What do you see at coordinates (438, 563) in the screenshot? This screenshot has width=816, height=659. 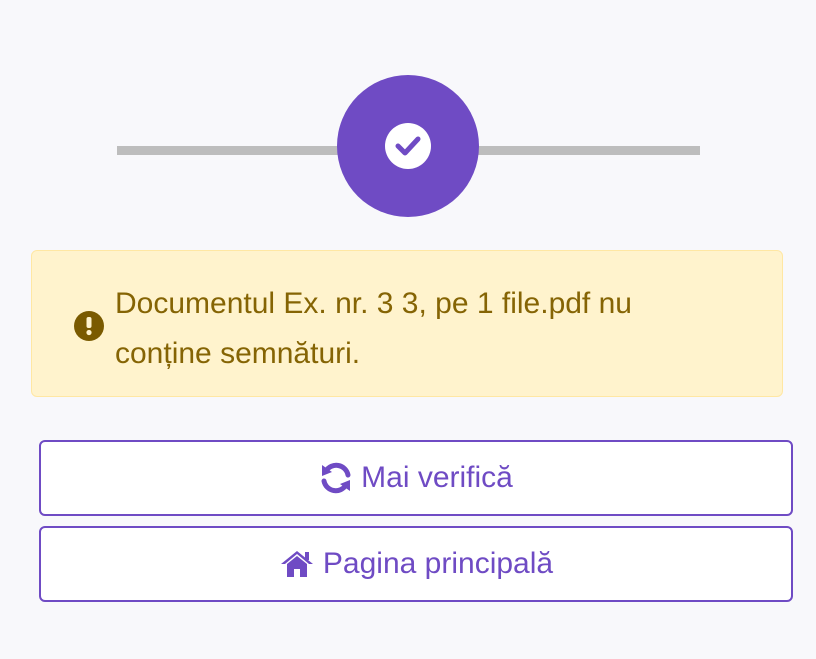 I see `home-page-label: Pagina principală` at bounding box center [438, 563].